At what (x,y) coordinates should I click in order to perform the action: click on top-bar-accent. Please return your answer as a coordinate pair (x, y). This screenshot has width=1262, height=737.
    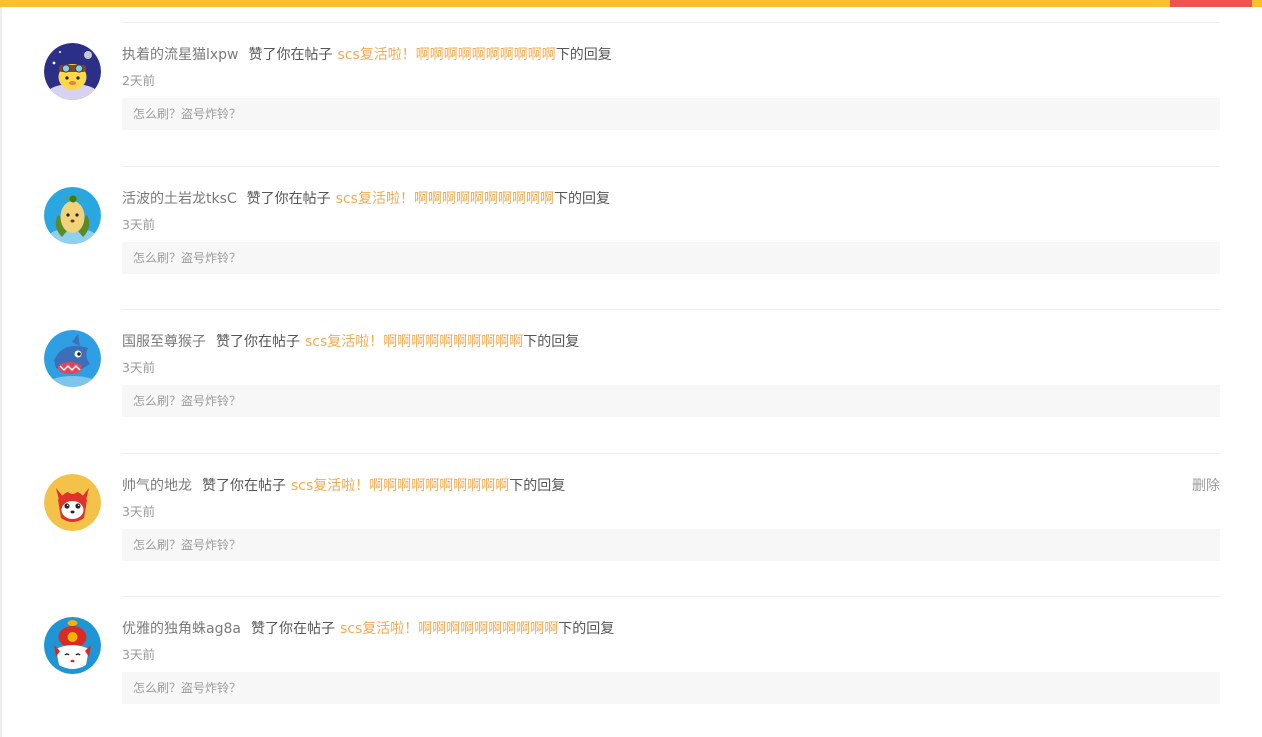
    Looking at the image, I should click on (1211, 3).